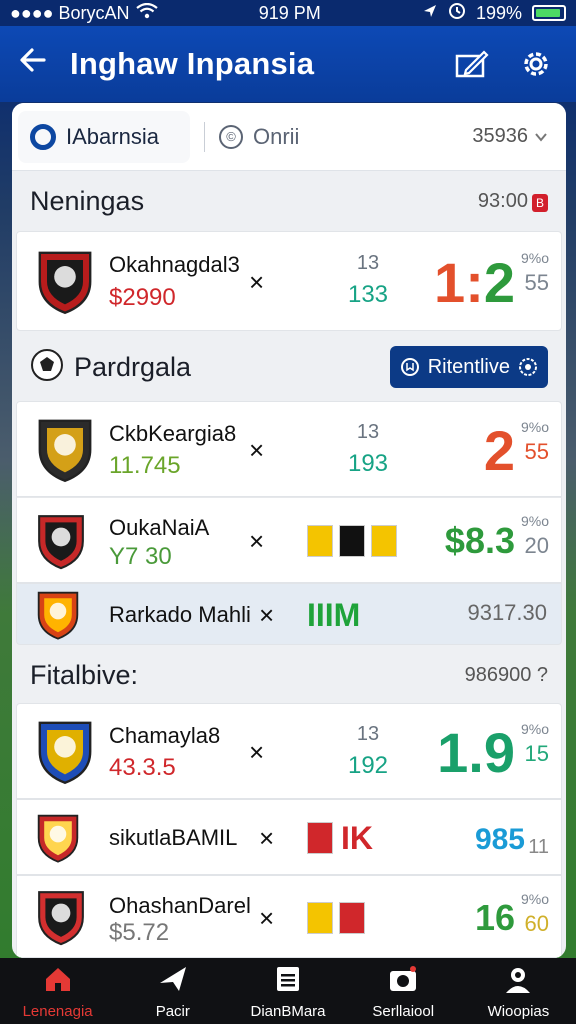  What do you see at coordinates (499, 282) in the screenshot?
I see `score-part: 2` at bounding box center [499, 282].